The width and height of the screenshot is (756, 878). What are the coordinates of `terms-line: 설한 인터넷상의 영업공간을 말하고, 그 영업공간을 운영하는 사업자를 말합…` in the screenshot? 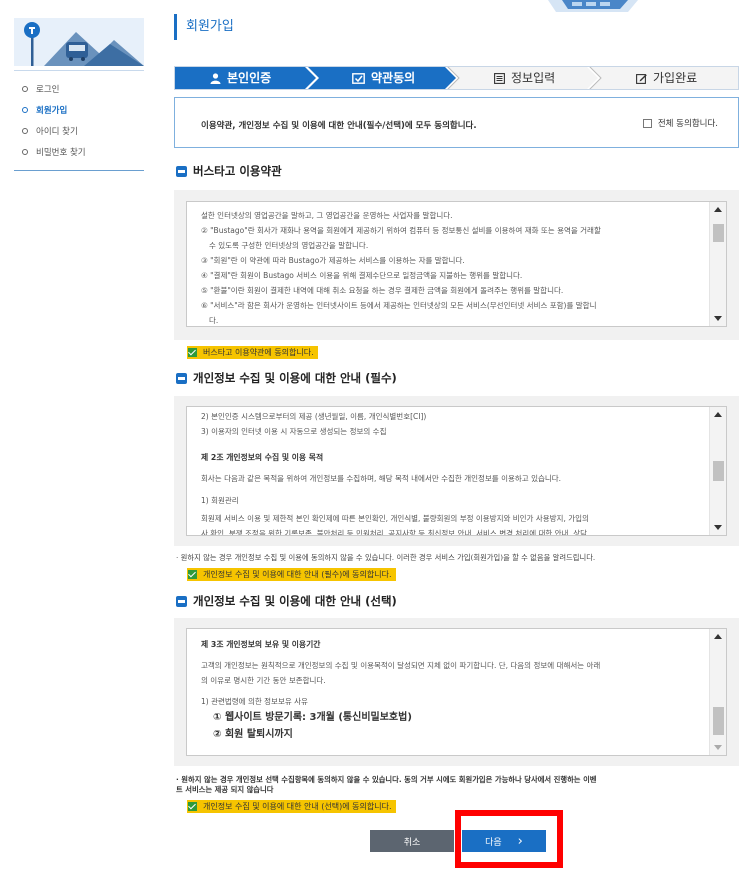 It's located at (327, 215).